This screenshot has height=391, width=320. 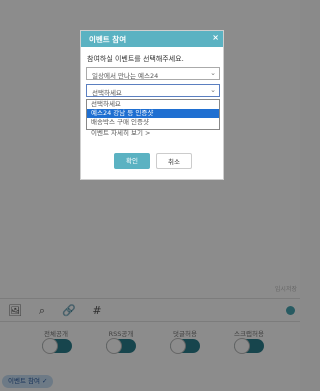 I want to click on event-detail-link: 이벤트 자세히 보기 >, so click(x=121, y=132).